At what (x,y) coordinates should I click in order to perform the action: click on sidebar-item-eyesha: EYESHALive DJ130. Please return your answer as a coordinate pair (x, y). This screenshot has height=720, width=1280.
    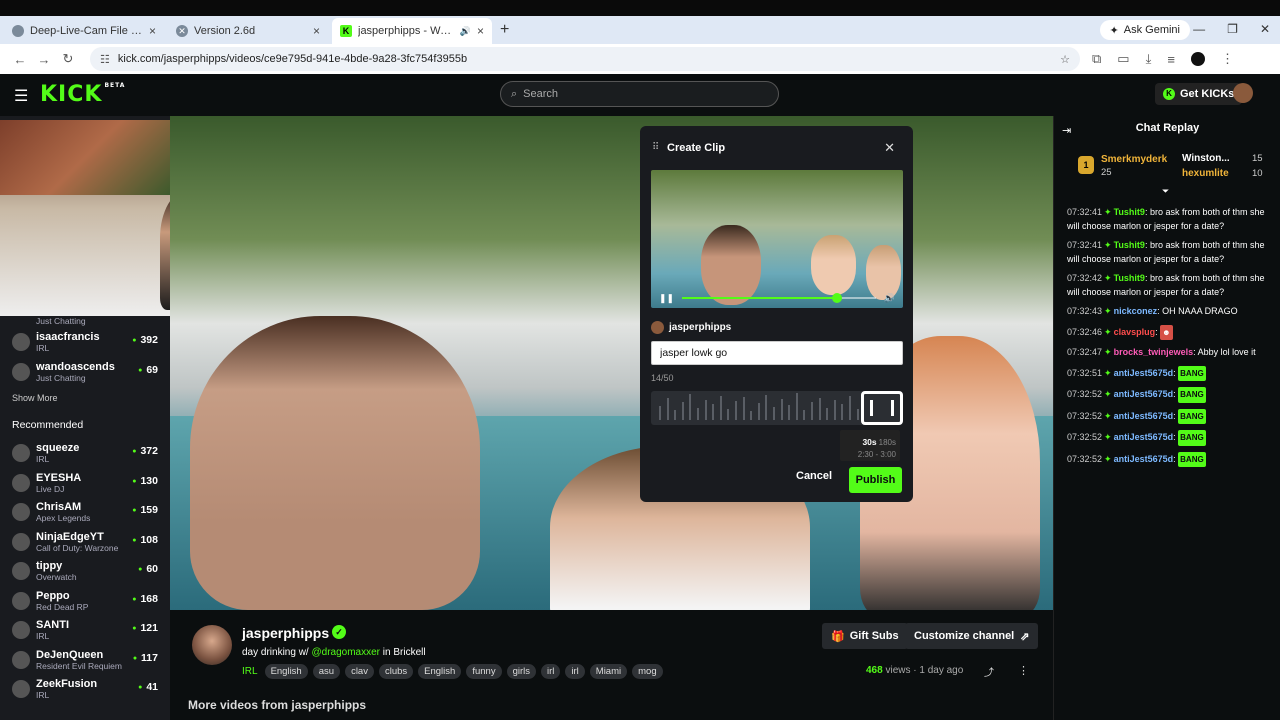
    Looking at the image, I should click on (85, 484).